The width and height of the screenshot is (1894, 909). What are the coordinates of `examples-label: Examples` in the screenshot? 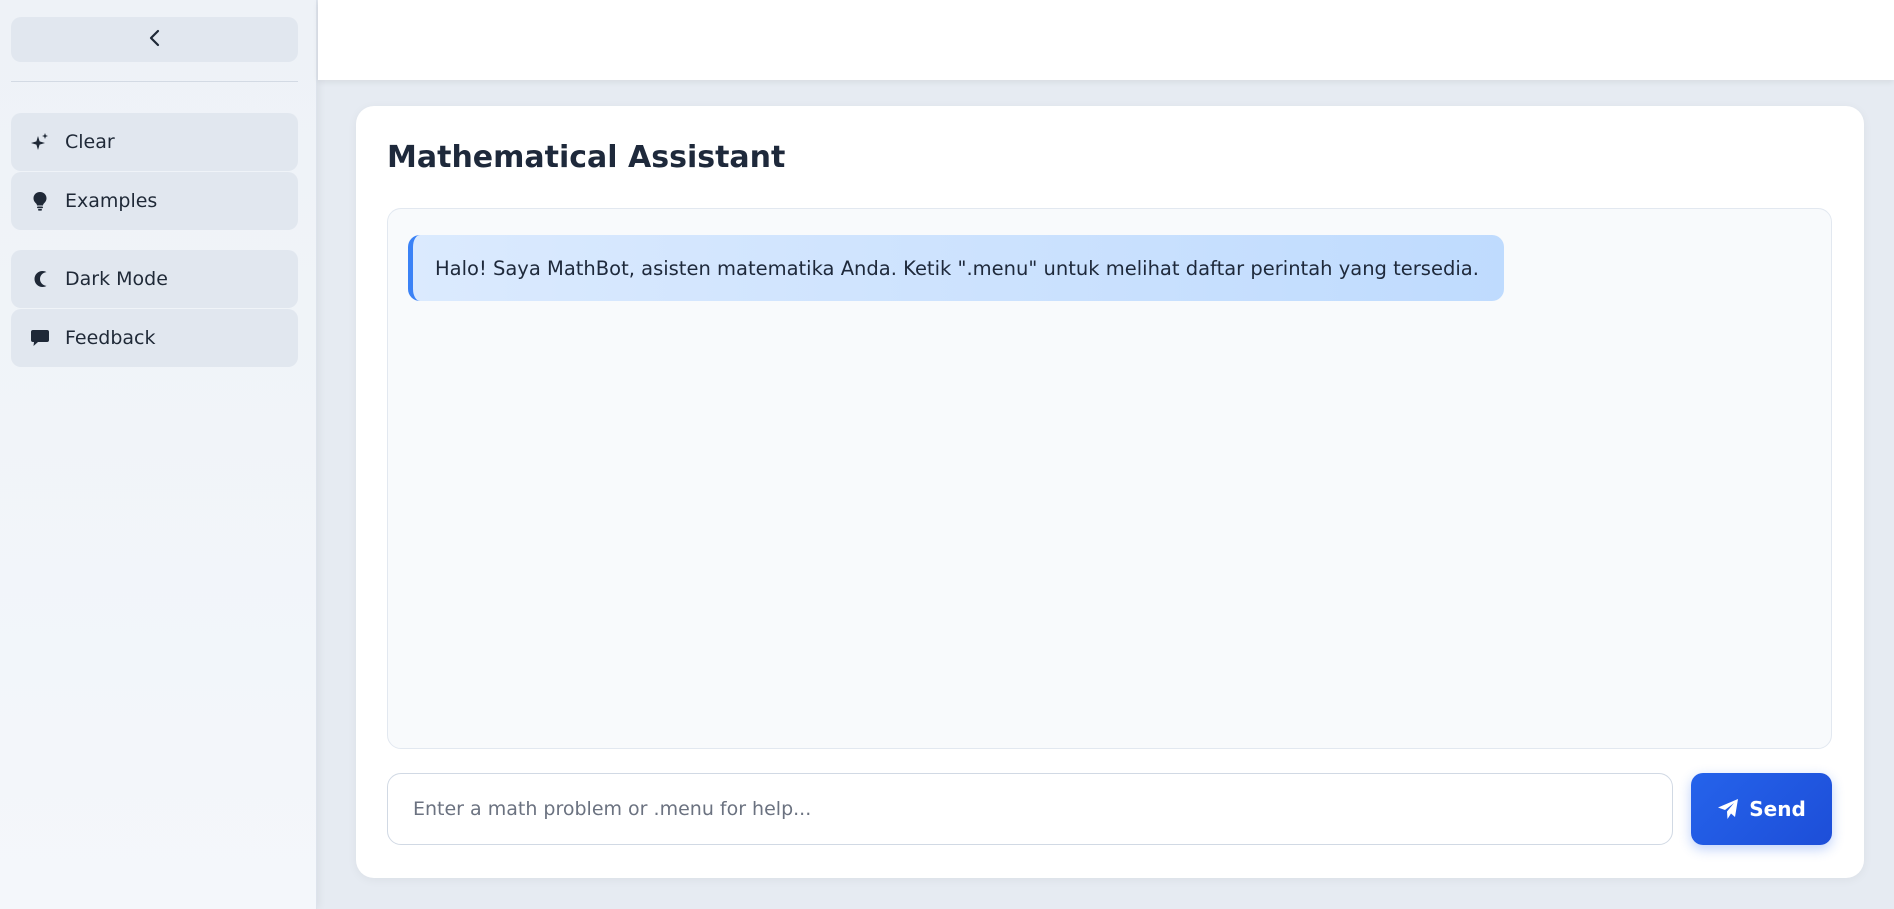 It's located at (111, 201).